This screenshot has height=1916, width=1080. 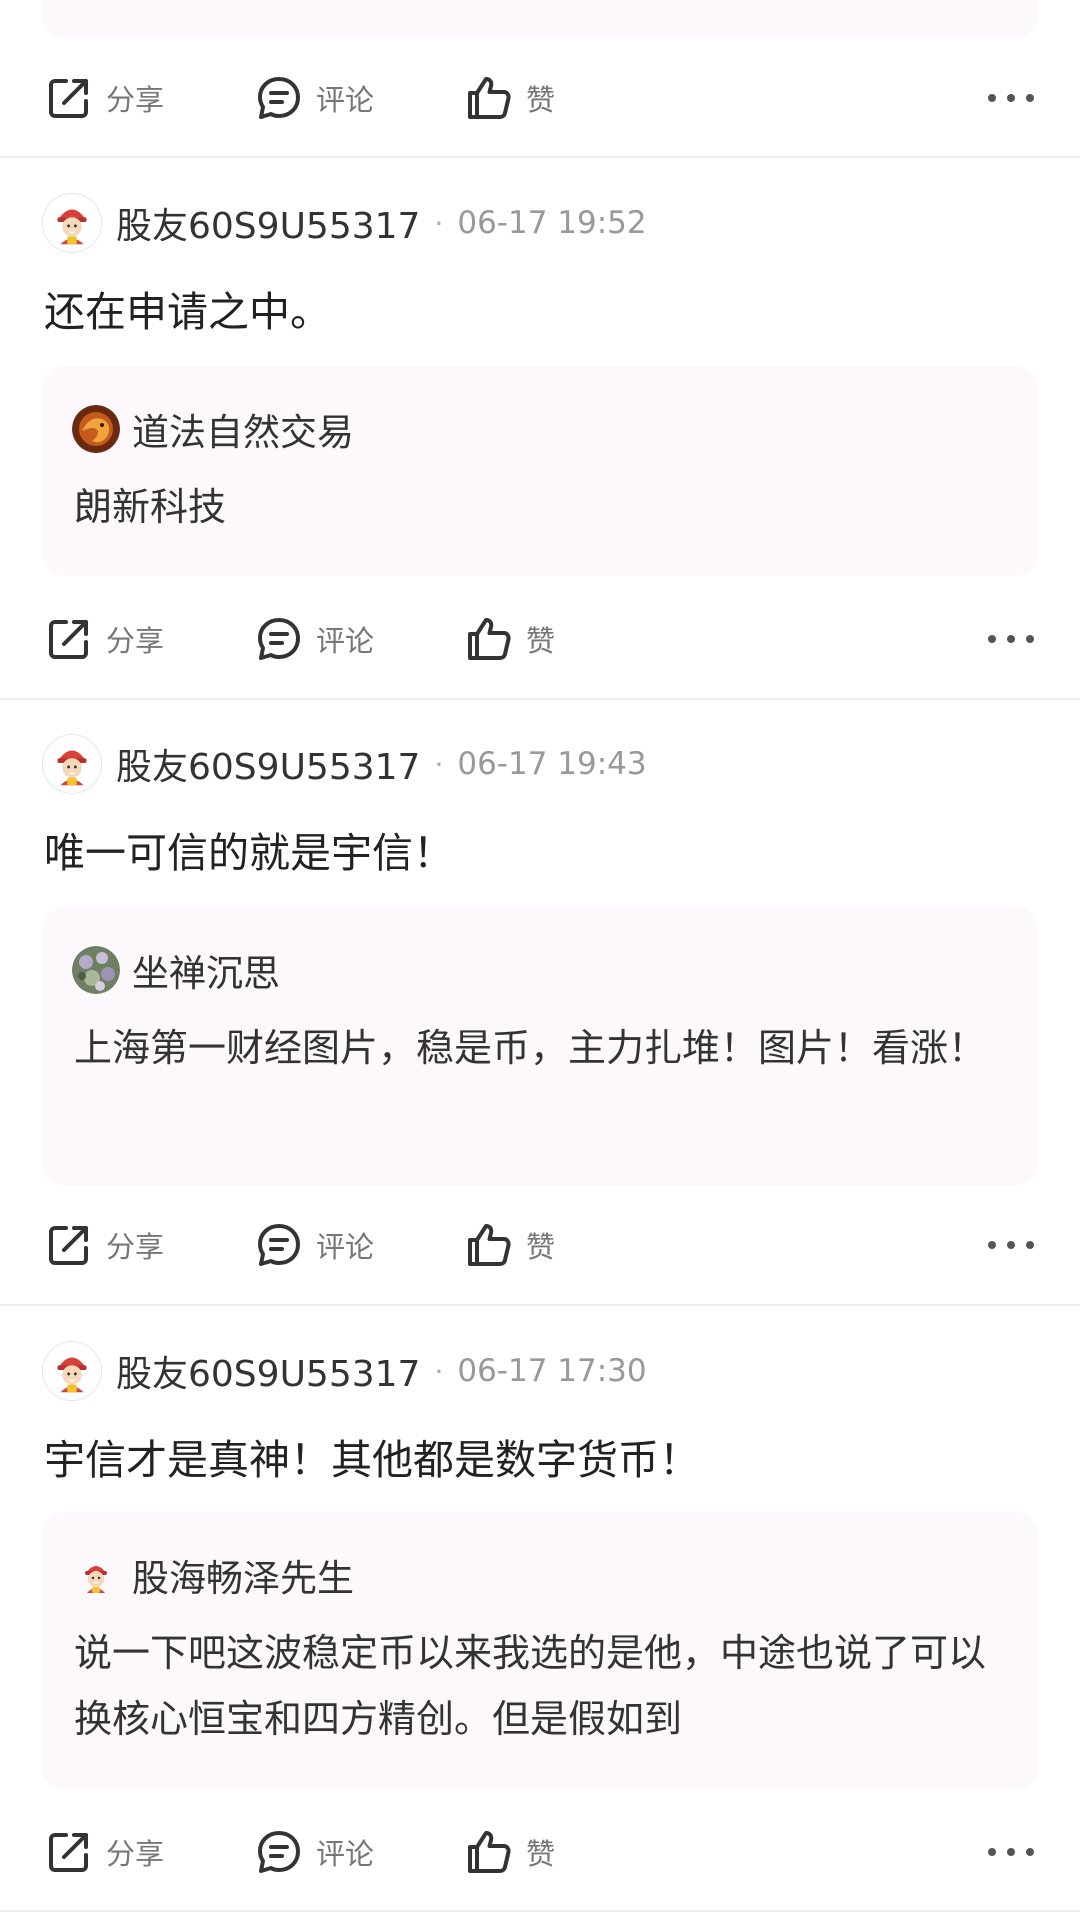 What do you see at coordinates (552, 764) in the screenshot?
I see `post-time: 06-17 19:43` at bounding box center [552, 764].